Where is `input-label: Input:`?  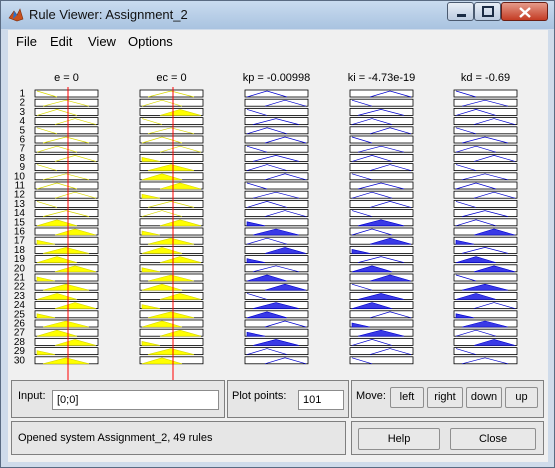 input-label: Input: is located at coordinates (32, 396).